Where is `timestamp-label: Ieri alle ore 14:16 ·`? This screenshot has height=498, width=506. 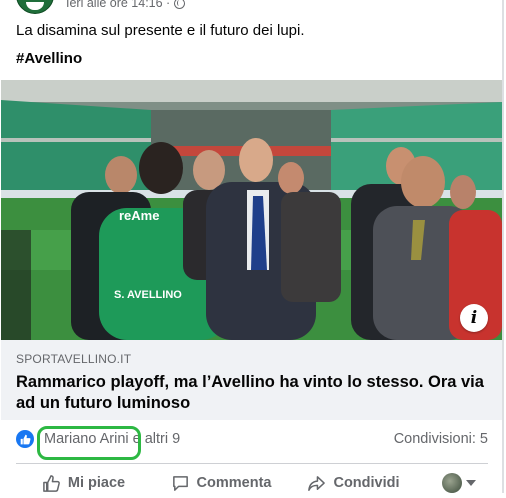
timestamp-label: Ieri alle ore 14:16 · is located at coordinates (118, 5).